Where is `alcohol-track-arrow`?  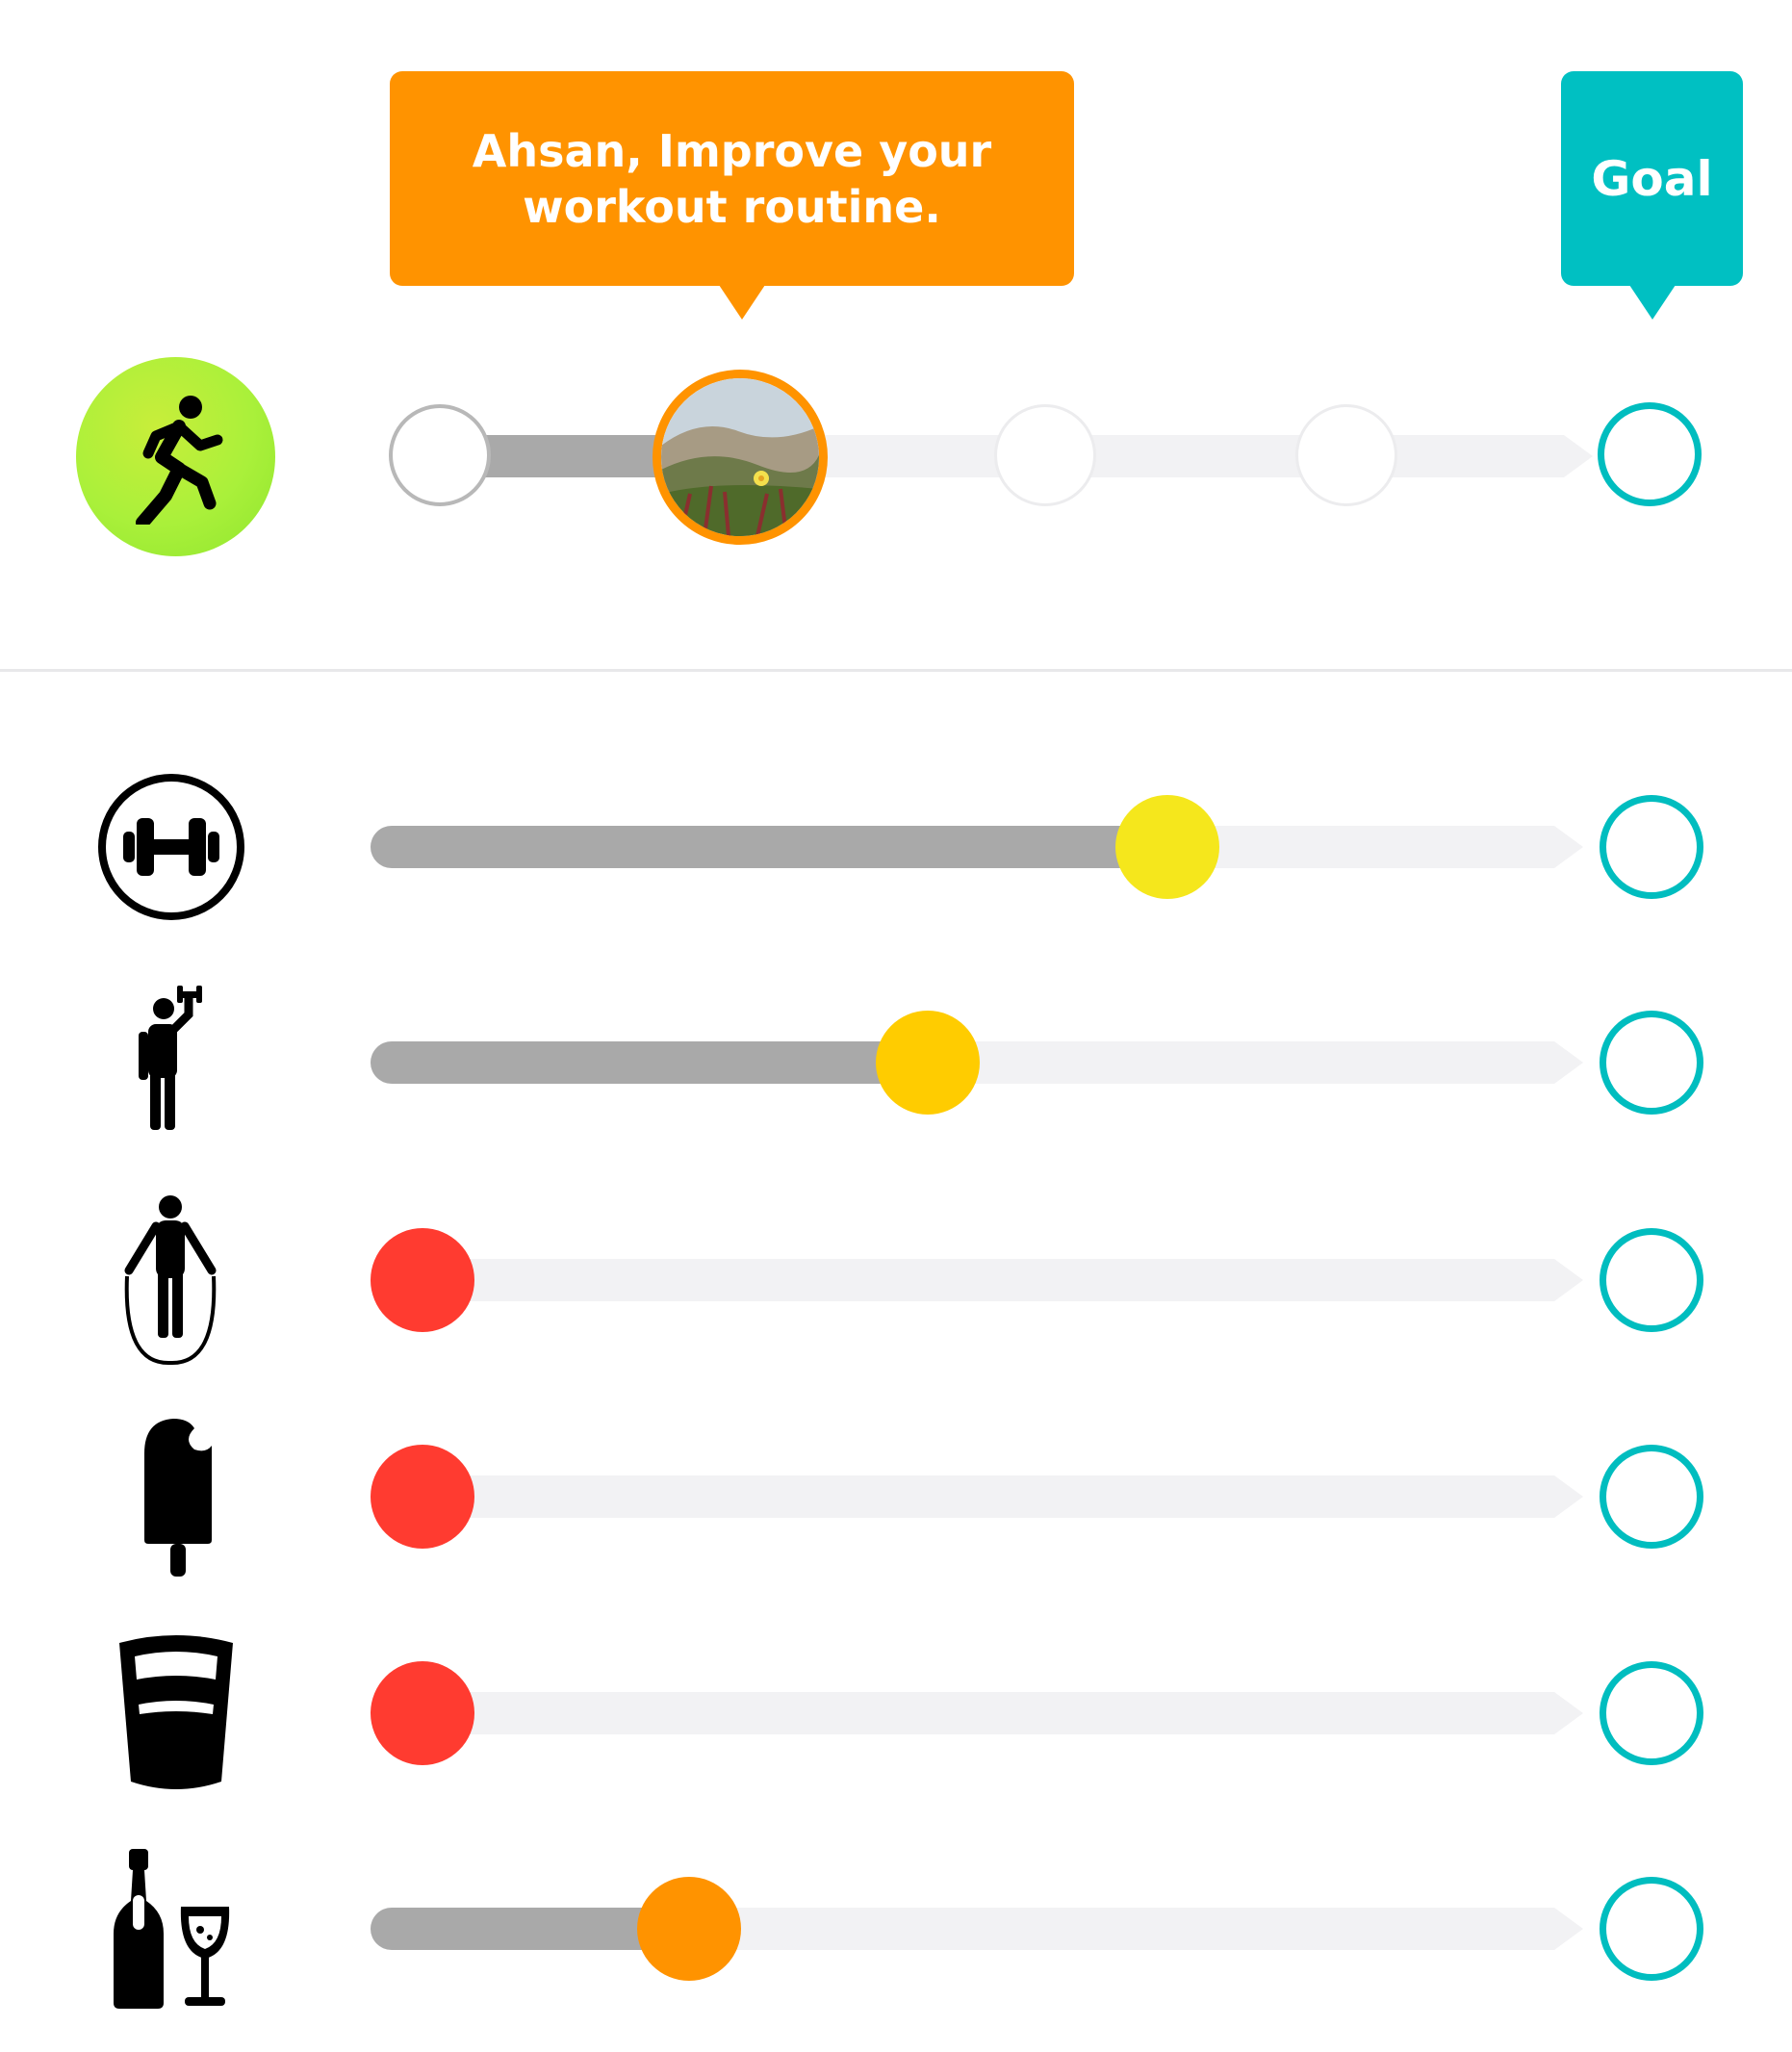 alcohol-track-arrow is located at coordinates (1568, 1929).